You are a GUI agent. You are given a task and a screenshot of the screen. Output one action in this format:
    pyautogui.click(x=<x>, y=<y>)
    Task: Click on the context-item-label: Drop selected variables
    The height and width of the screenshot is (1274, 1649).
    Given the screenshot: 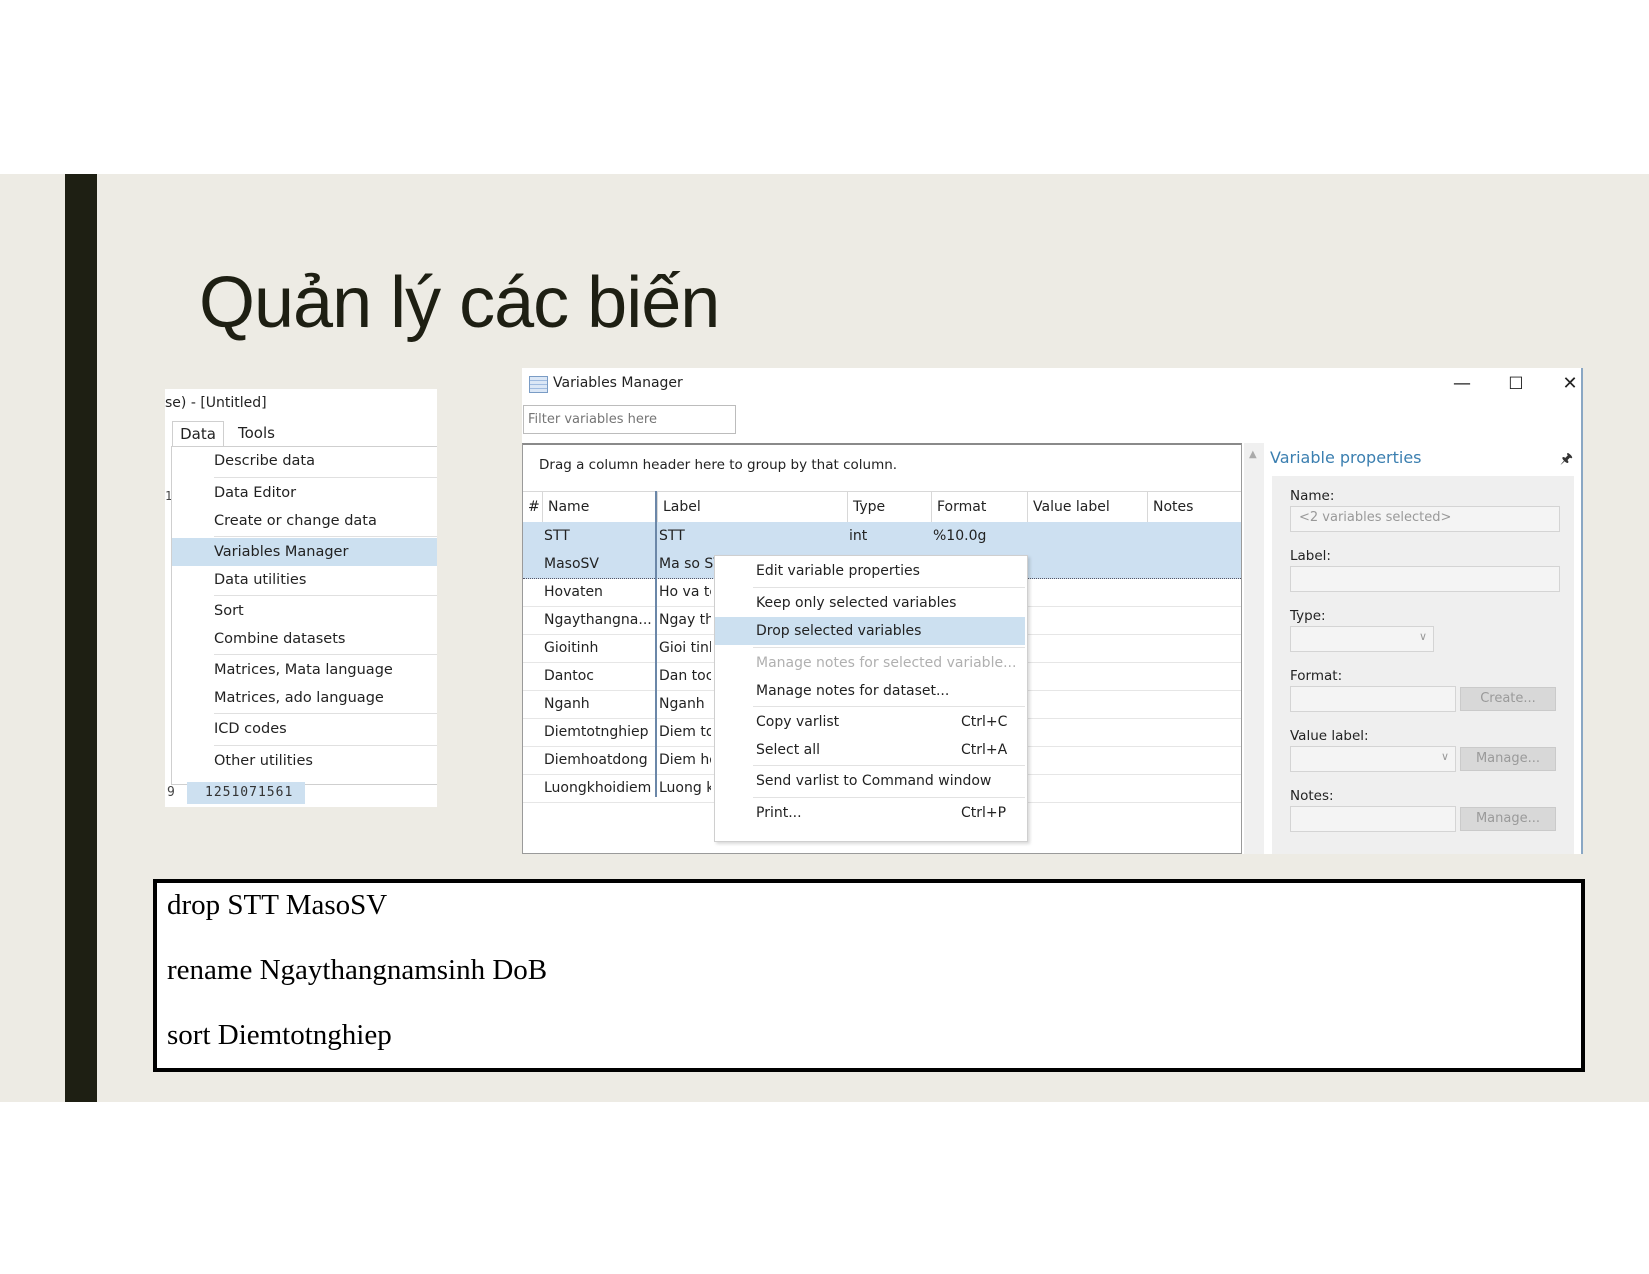 What is the action you would take?
    pyautogui.click(x=839, y=631)
    